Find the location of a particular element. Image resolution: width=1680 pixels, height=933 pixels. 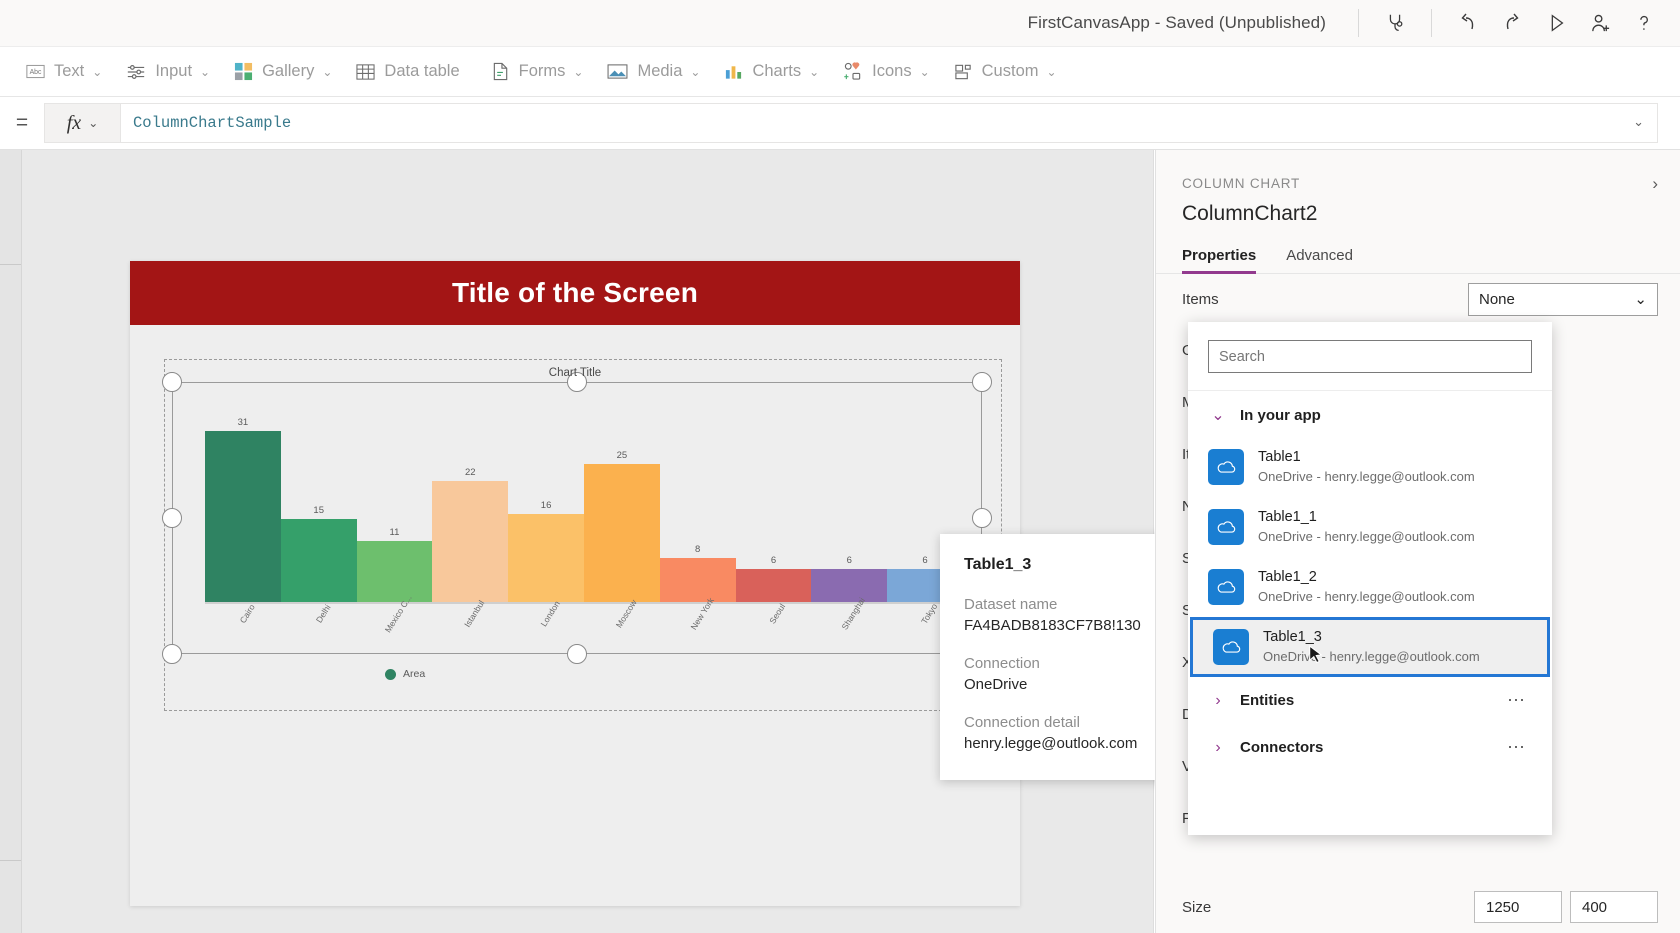

property-label-size: Size is located at coordinates (1197, 907).